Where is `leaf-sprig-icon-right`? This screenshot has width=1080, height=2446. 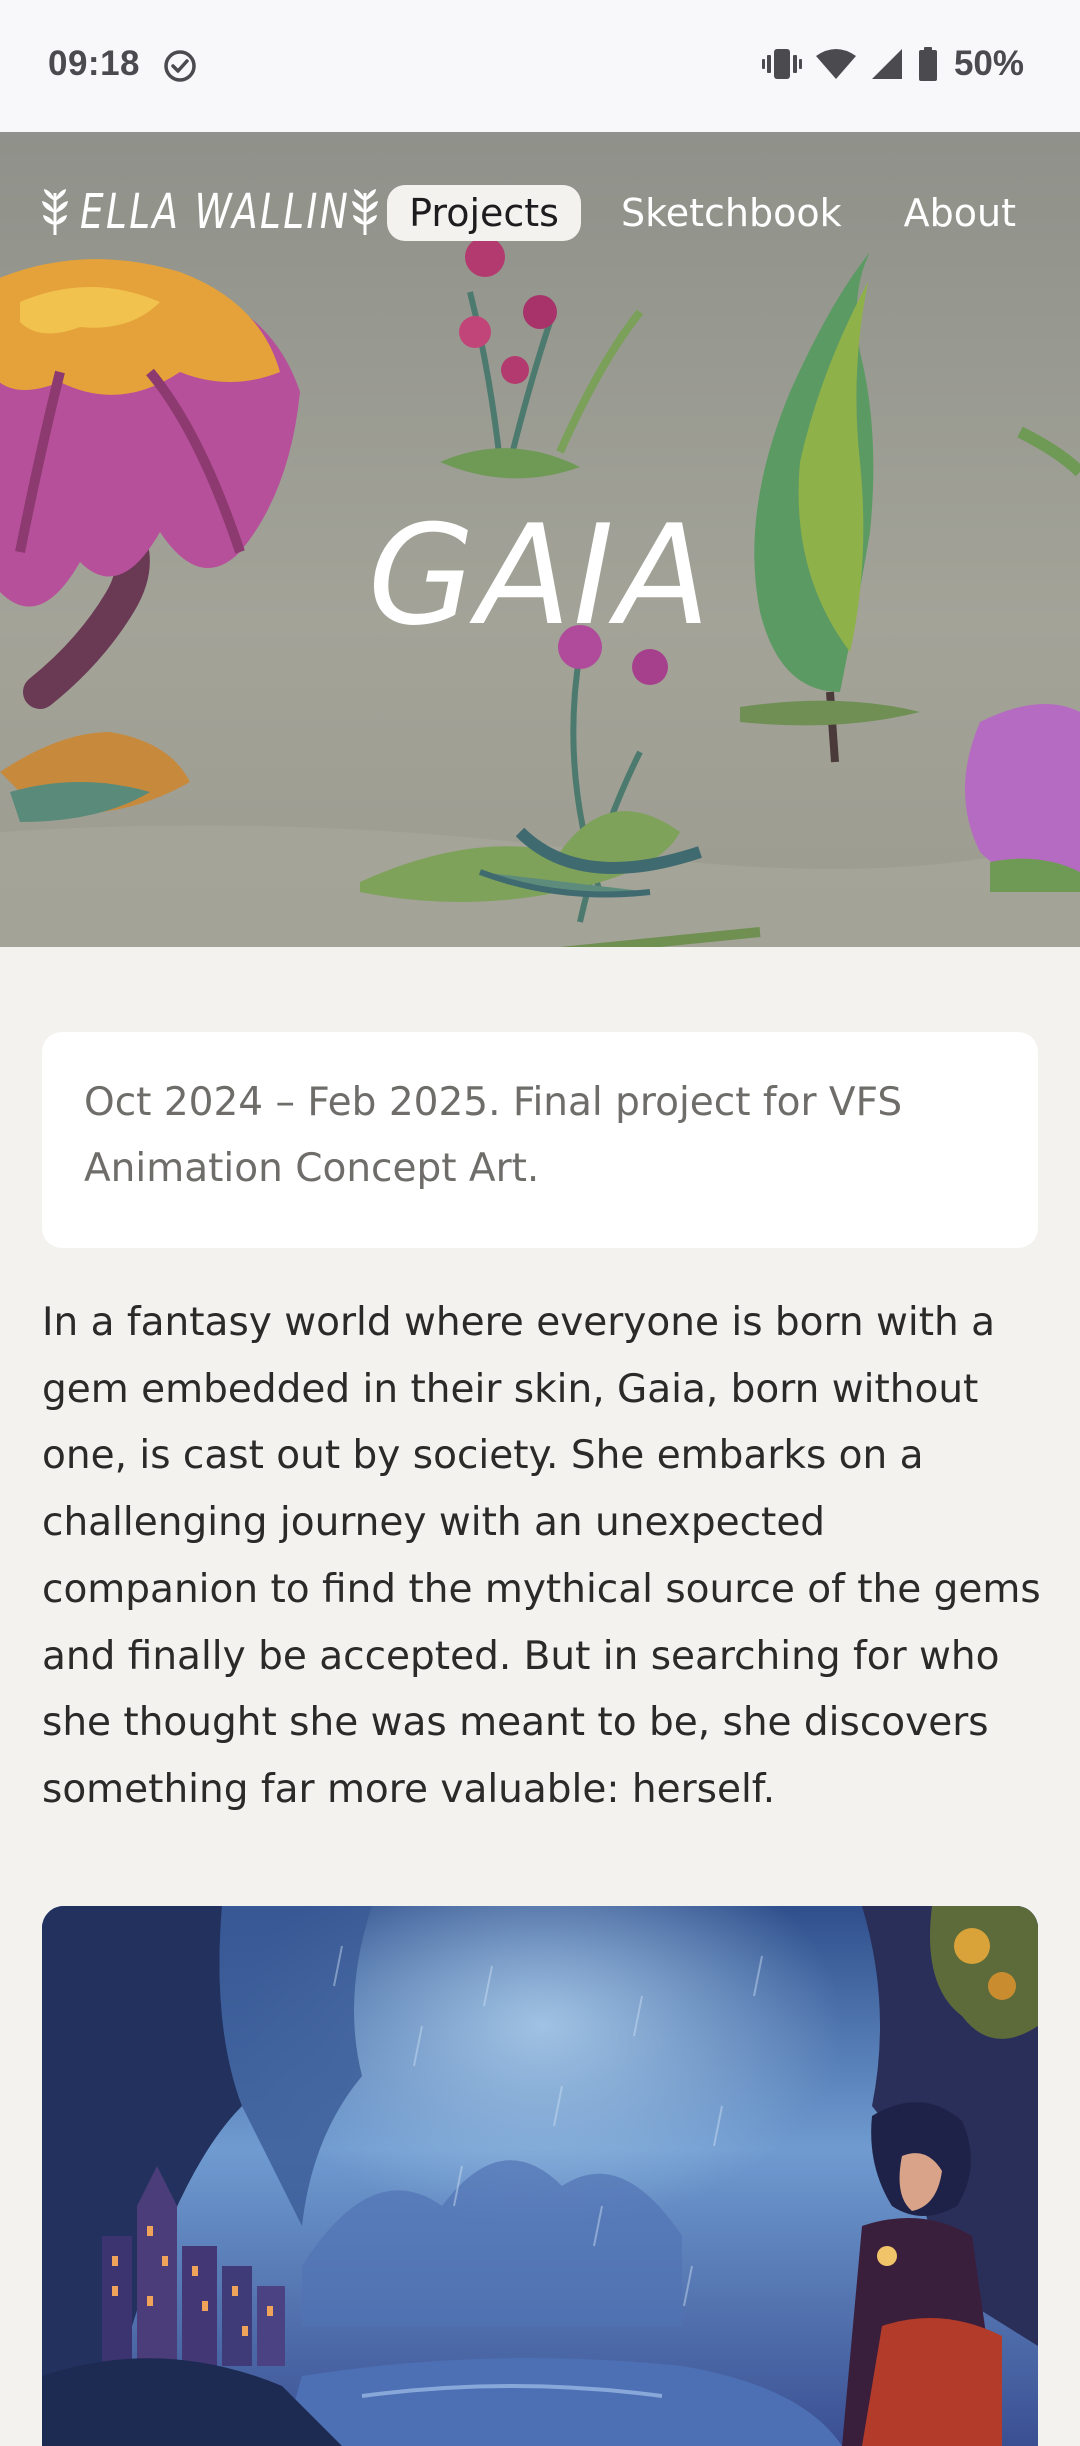 leaf-sprig-icon-right is located at coordinates (365, 212).